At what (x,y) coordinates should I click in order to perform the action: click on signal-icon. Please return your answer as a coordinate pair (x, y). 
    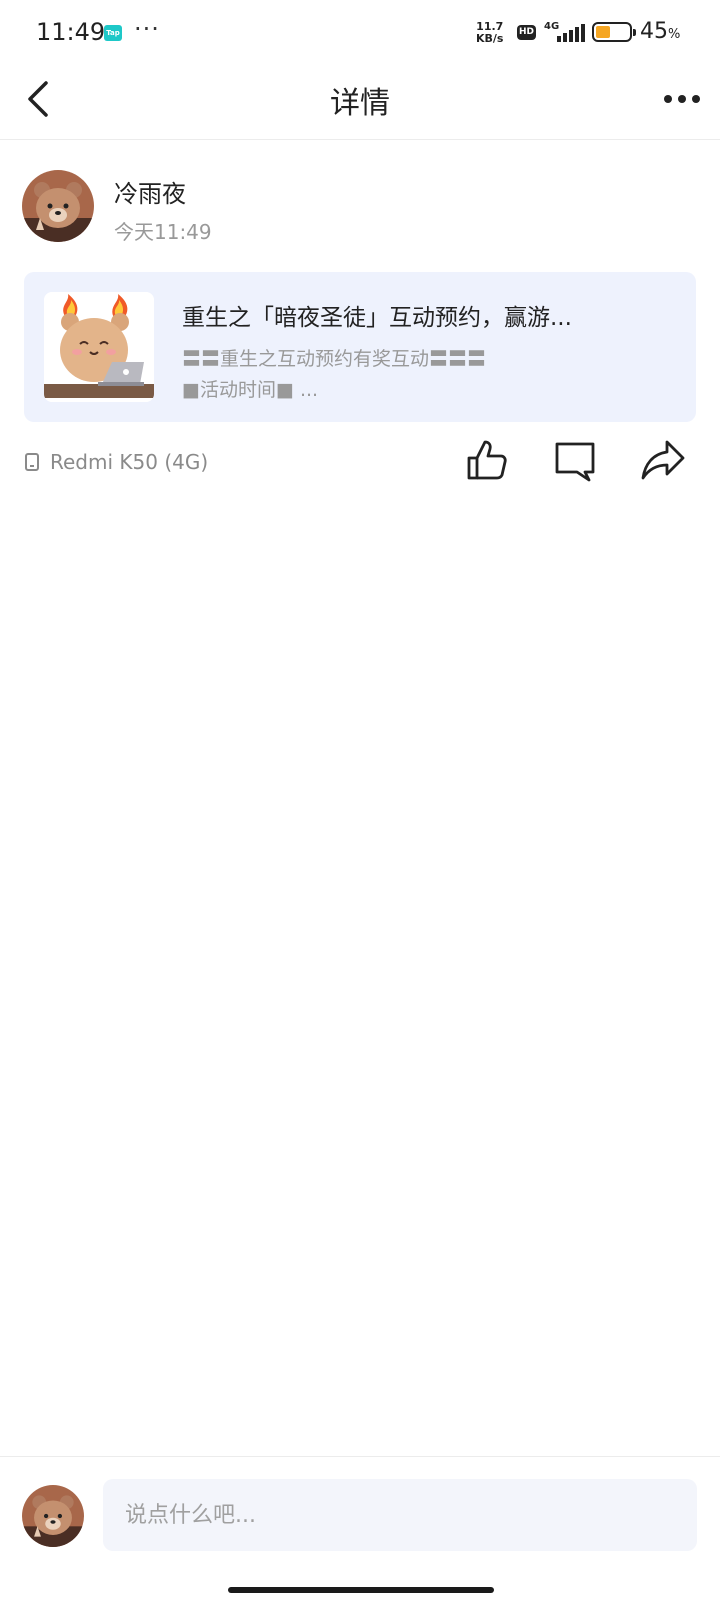
    Looking at the image, I should click on (571, 33).